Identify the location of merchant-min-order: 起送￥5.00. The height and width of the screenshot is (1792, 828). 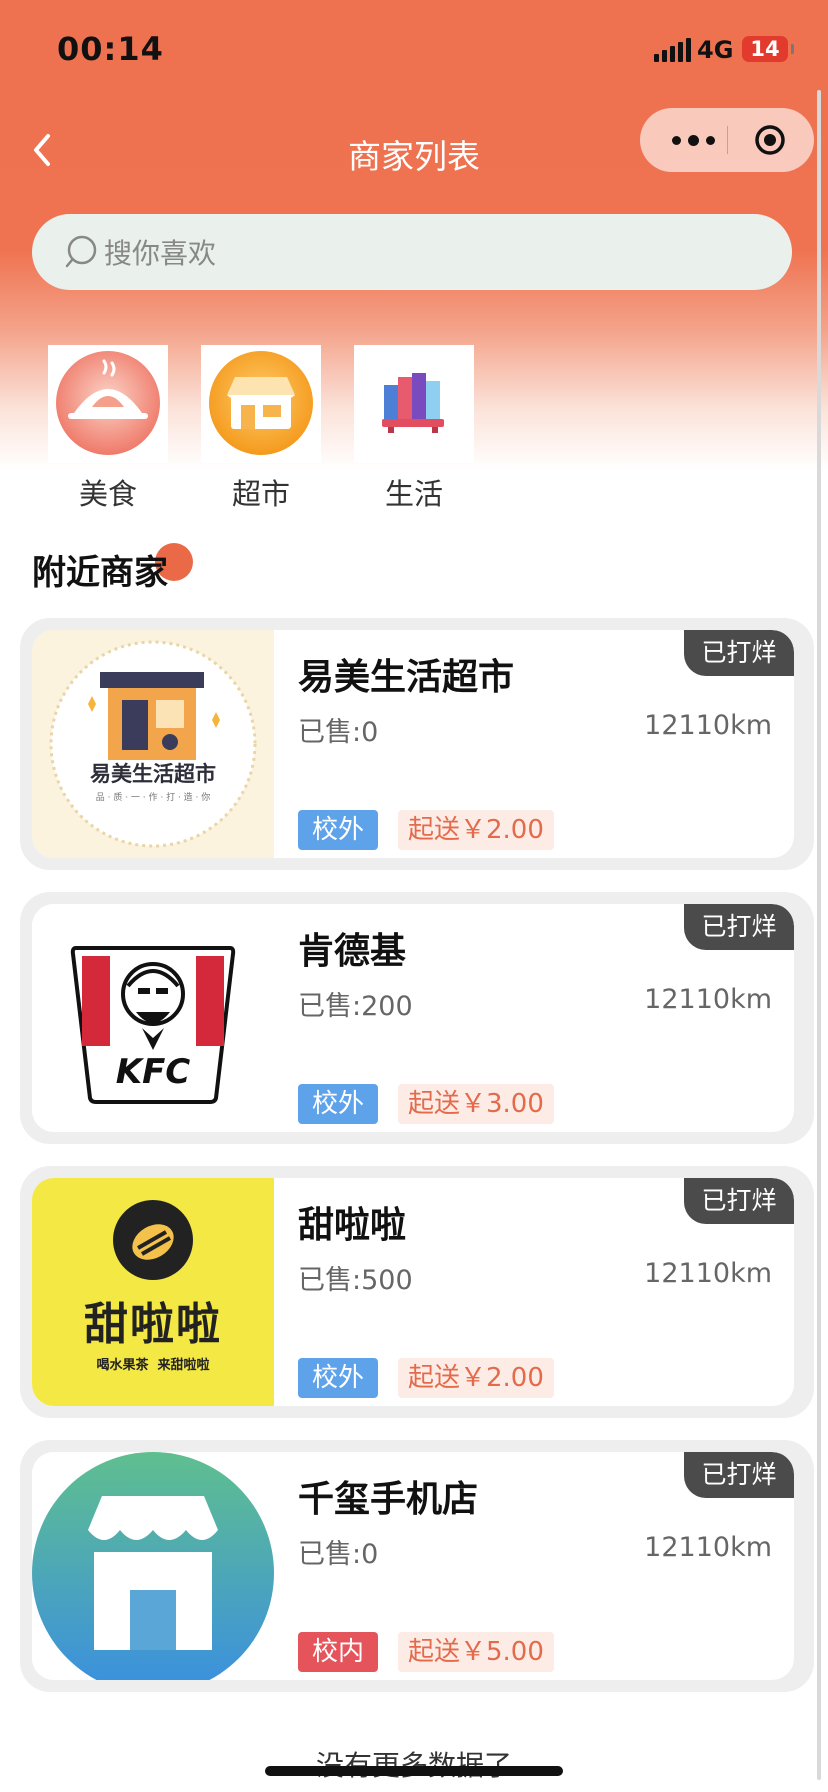
(476, 1652).